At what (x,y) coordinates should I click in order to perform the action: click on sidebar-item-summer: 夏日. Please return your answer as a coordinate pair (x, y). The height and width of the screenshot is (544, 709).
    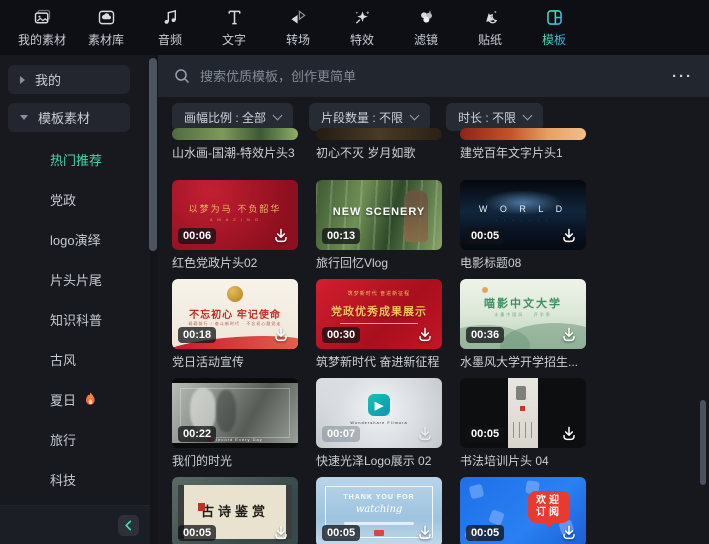
    Looking at the image, I should click on (73, 399).